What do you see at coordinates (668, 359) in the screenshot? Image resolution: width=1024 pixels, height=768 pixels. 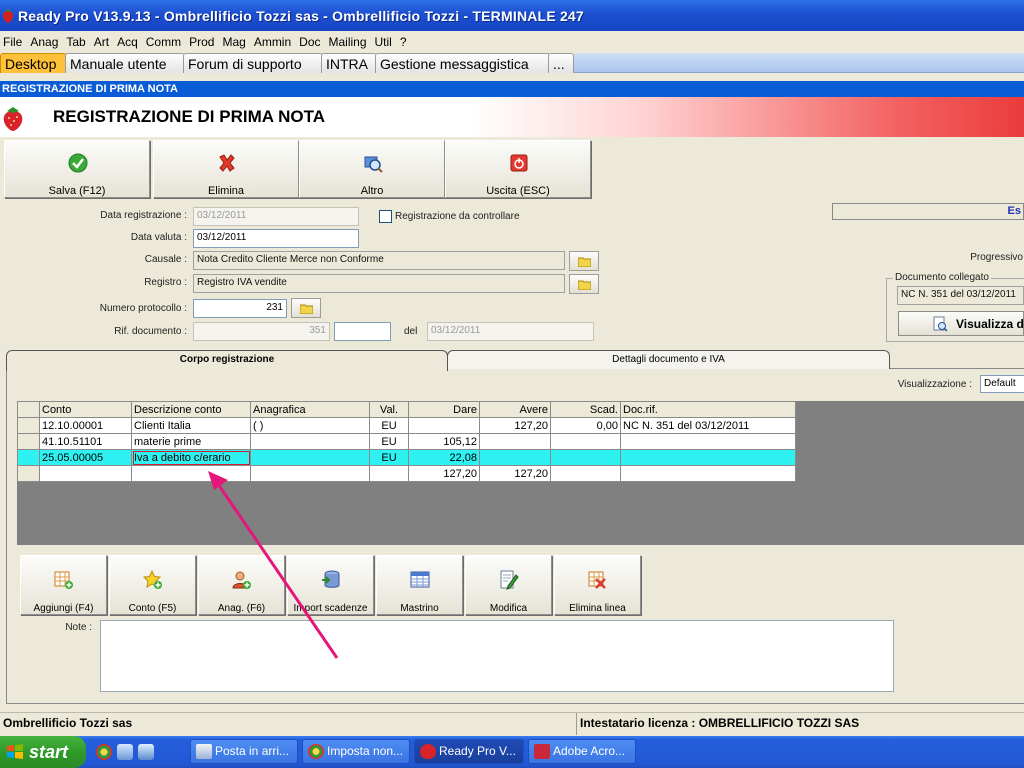 I see `tab-dettagli-documento-iva: Dettagli documento e IVA` at bounding box center [668, 359].